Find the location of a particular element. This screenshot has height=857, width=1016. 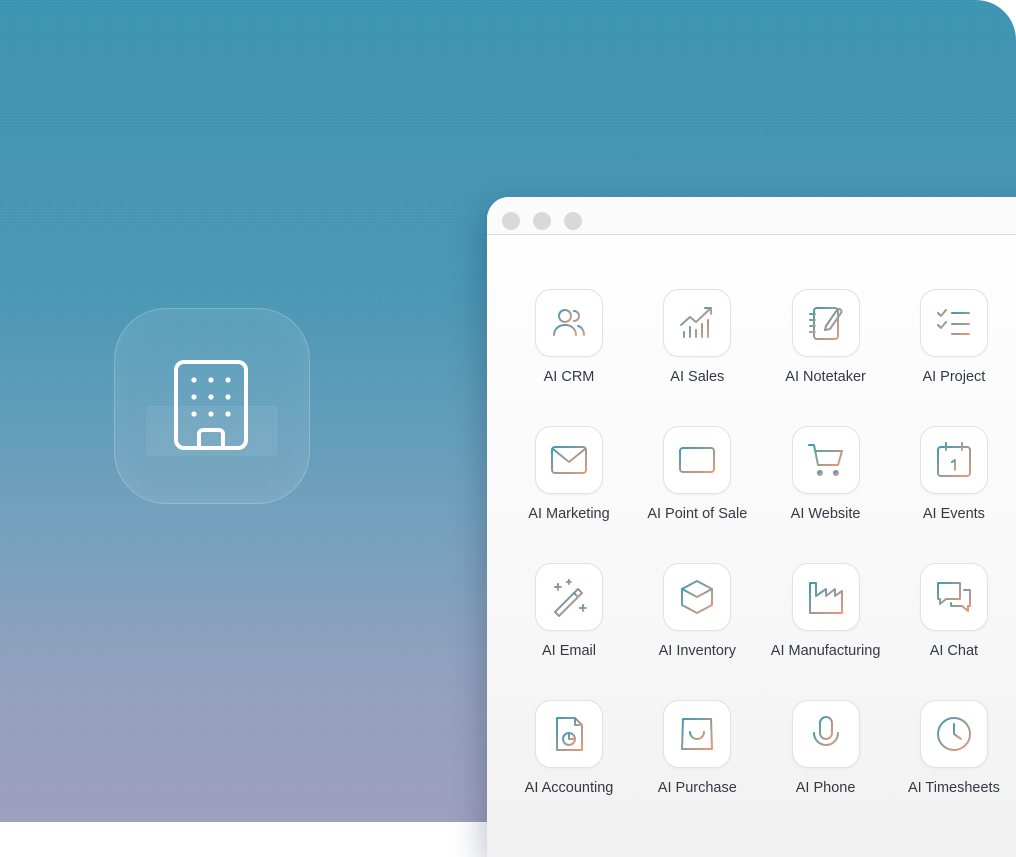

calendar-icon is located at coordinates (953, 459).